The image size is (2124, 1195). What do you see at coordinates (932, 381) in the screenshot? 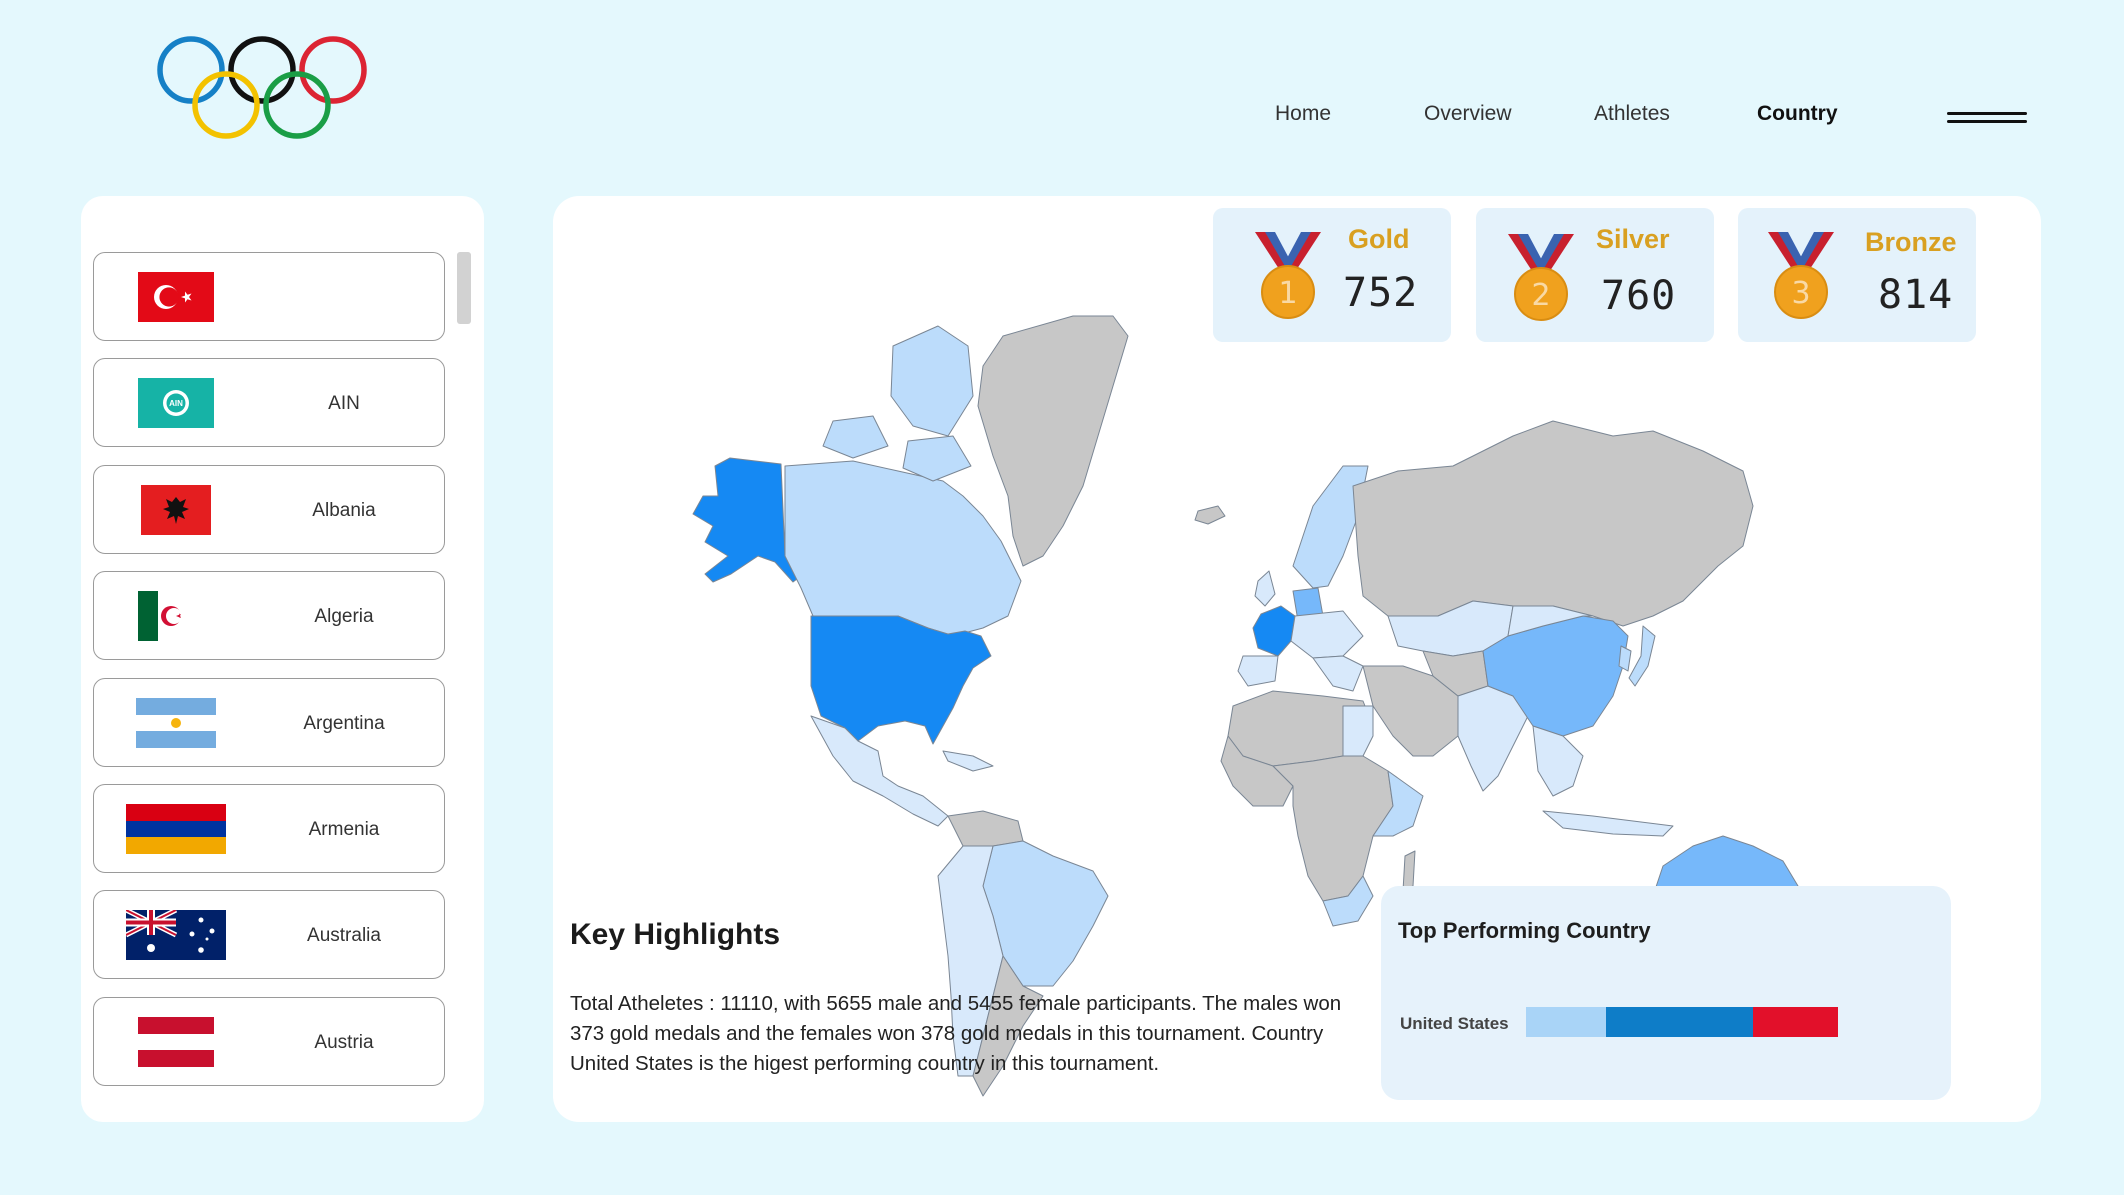
I see `map-region-arctic-islands` at bounding box center [932, 381].